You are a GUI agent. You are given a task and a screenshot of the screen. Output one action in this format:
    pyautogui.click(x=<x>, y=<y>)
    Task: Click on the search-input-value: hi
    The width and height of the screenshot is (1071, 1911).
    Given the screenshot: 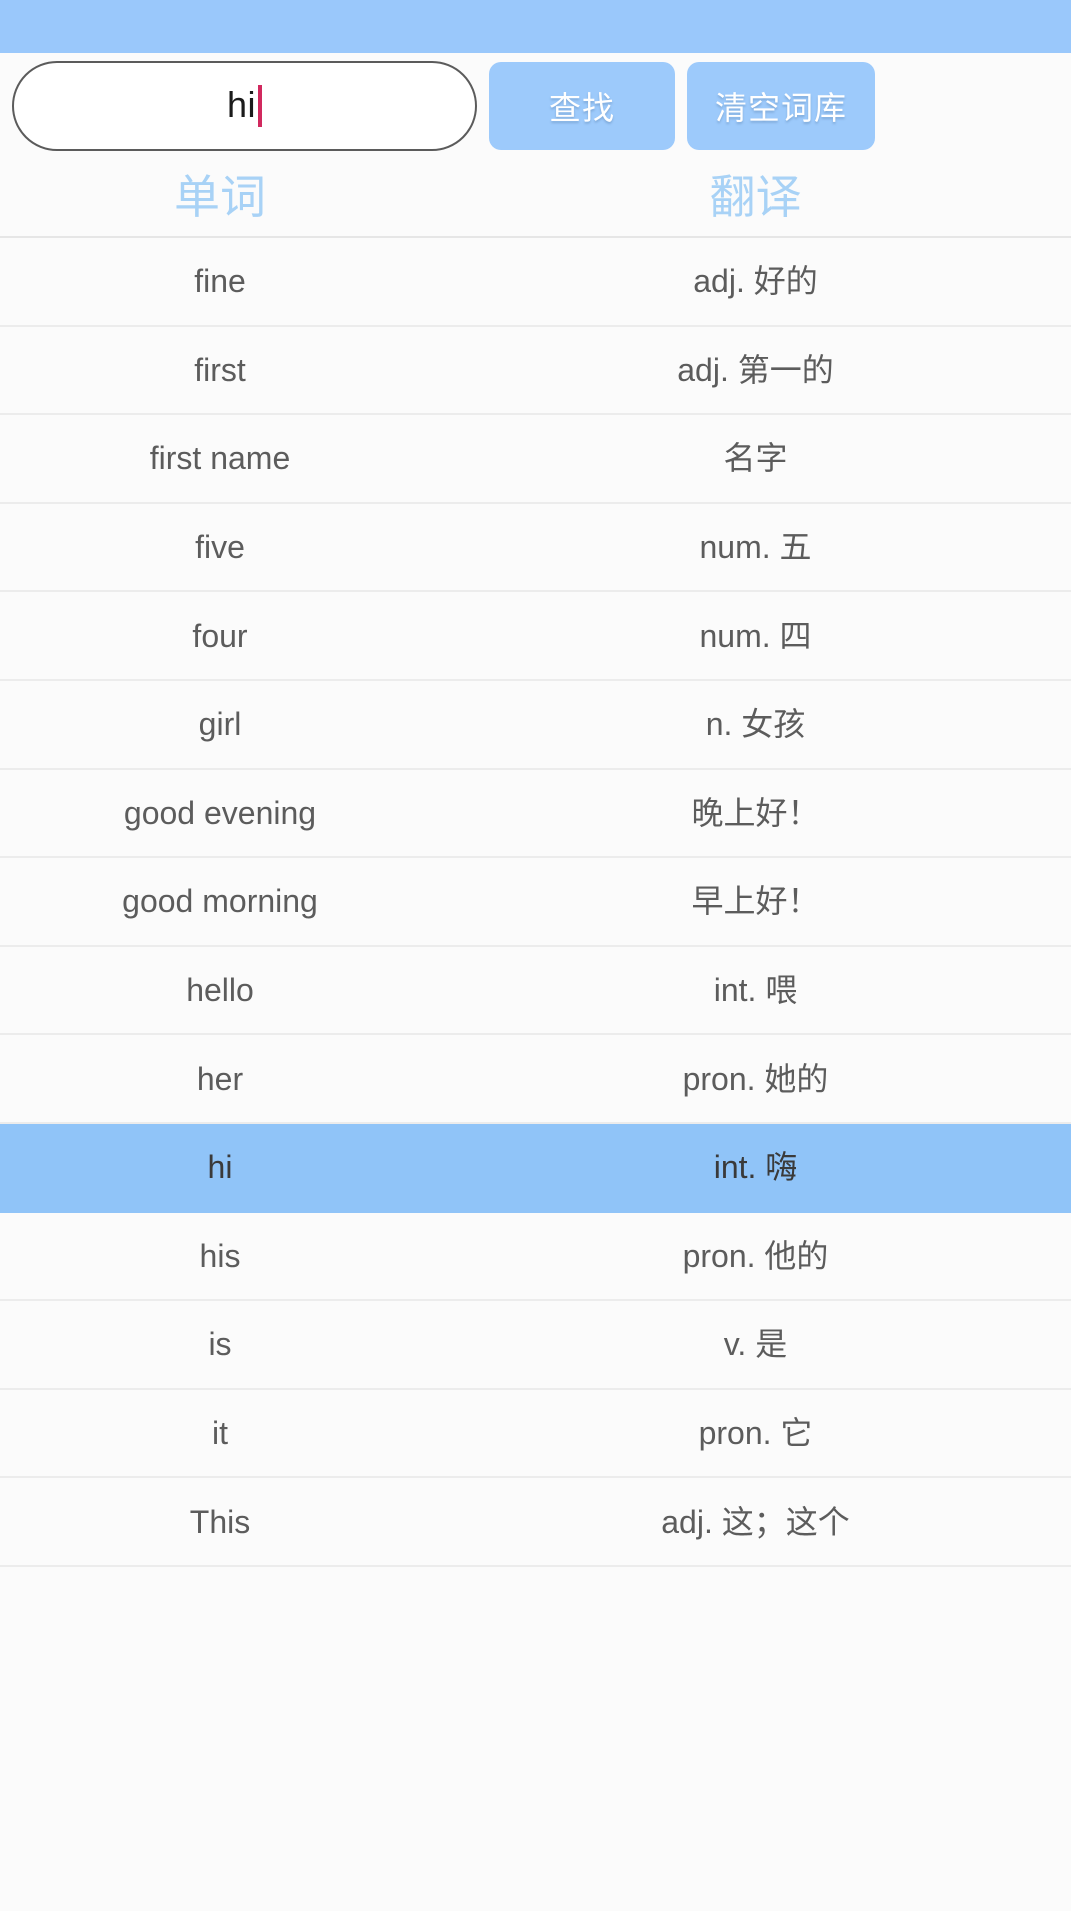 What is the action you would take?
    pyautogui.click(x=241, y=104)
    